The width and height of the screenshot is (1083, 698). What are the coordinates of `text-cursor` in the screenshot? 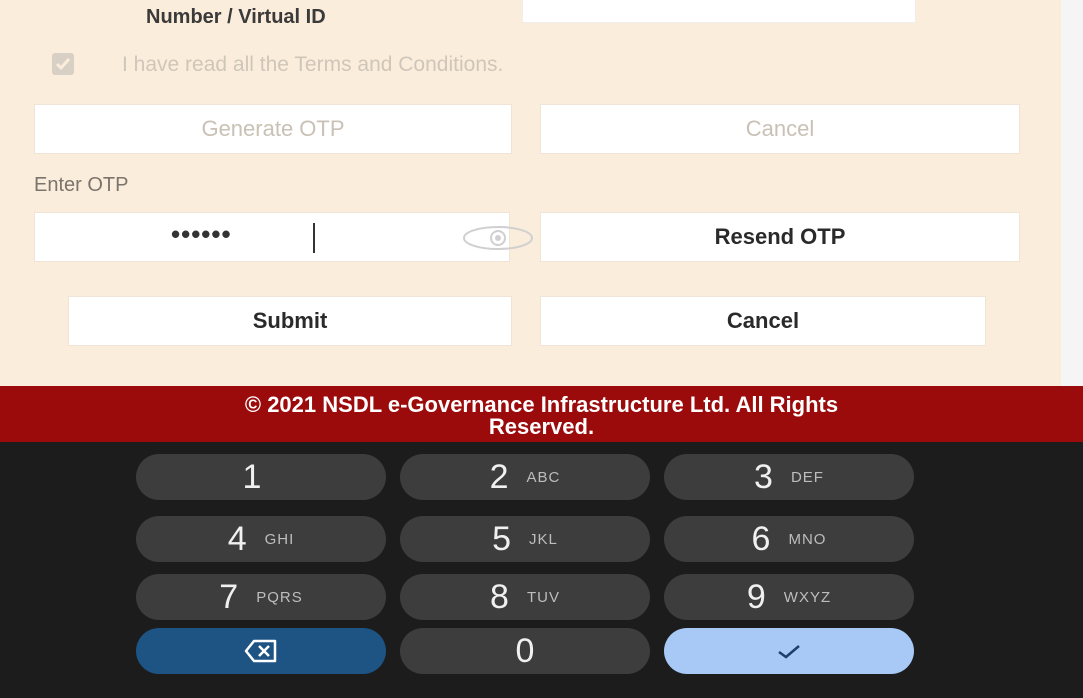 It's located at (314, 238).